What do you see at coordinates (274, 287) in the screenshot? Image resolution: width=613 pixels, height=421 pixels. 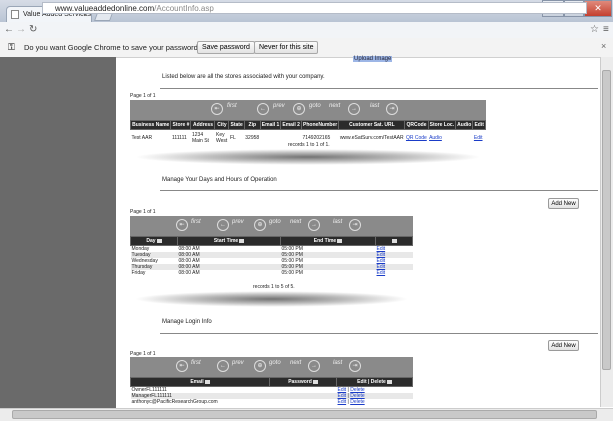 I see `hours-records: records 1 to 5 of 5.` at bounding box center [274, 287].